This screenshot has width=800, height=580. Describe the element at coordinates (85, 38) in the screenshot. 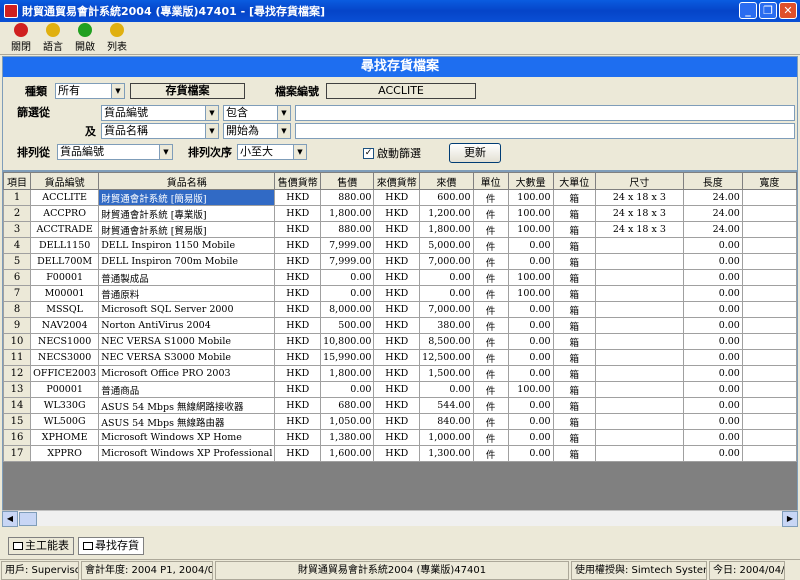

I see `toolbar-open-check-button: 開啟` at that location.